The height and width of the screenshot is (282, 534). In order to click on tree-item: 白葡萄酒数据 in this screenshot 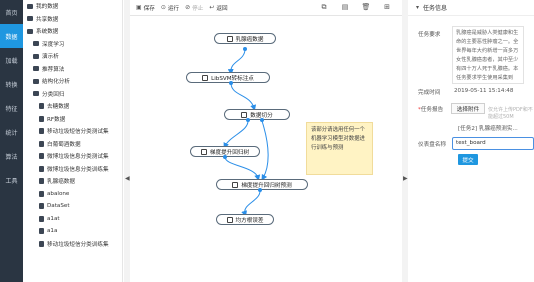, I will do `click(72, 144)`.